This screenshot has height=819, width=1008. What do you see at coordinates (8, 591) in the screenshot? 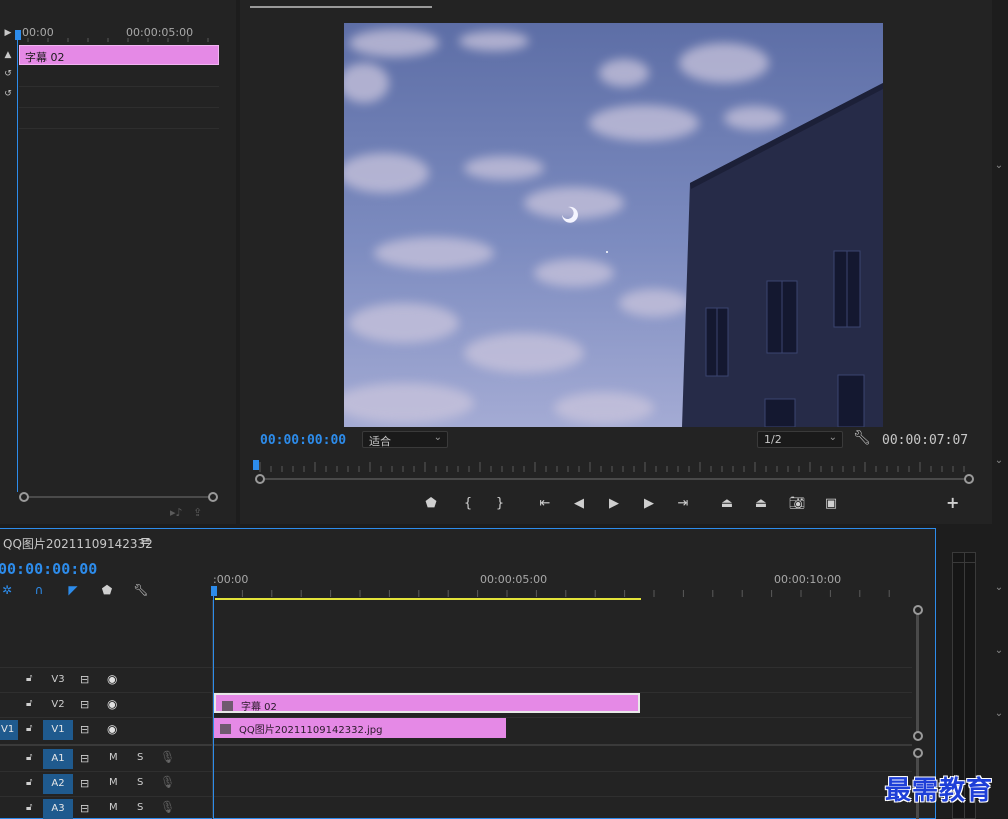
I see `nest-icon: ✲` at bounding box center [8, 591].